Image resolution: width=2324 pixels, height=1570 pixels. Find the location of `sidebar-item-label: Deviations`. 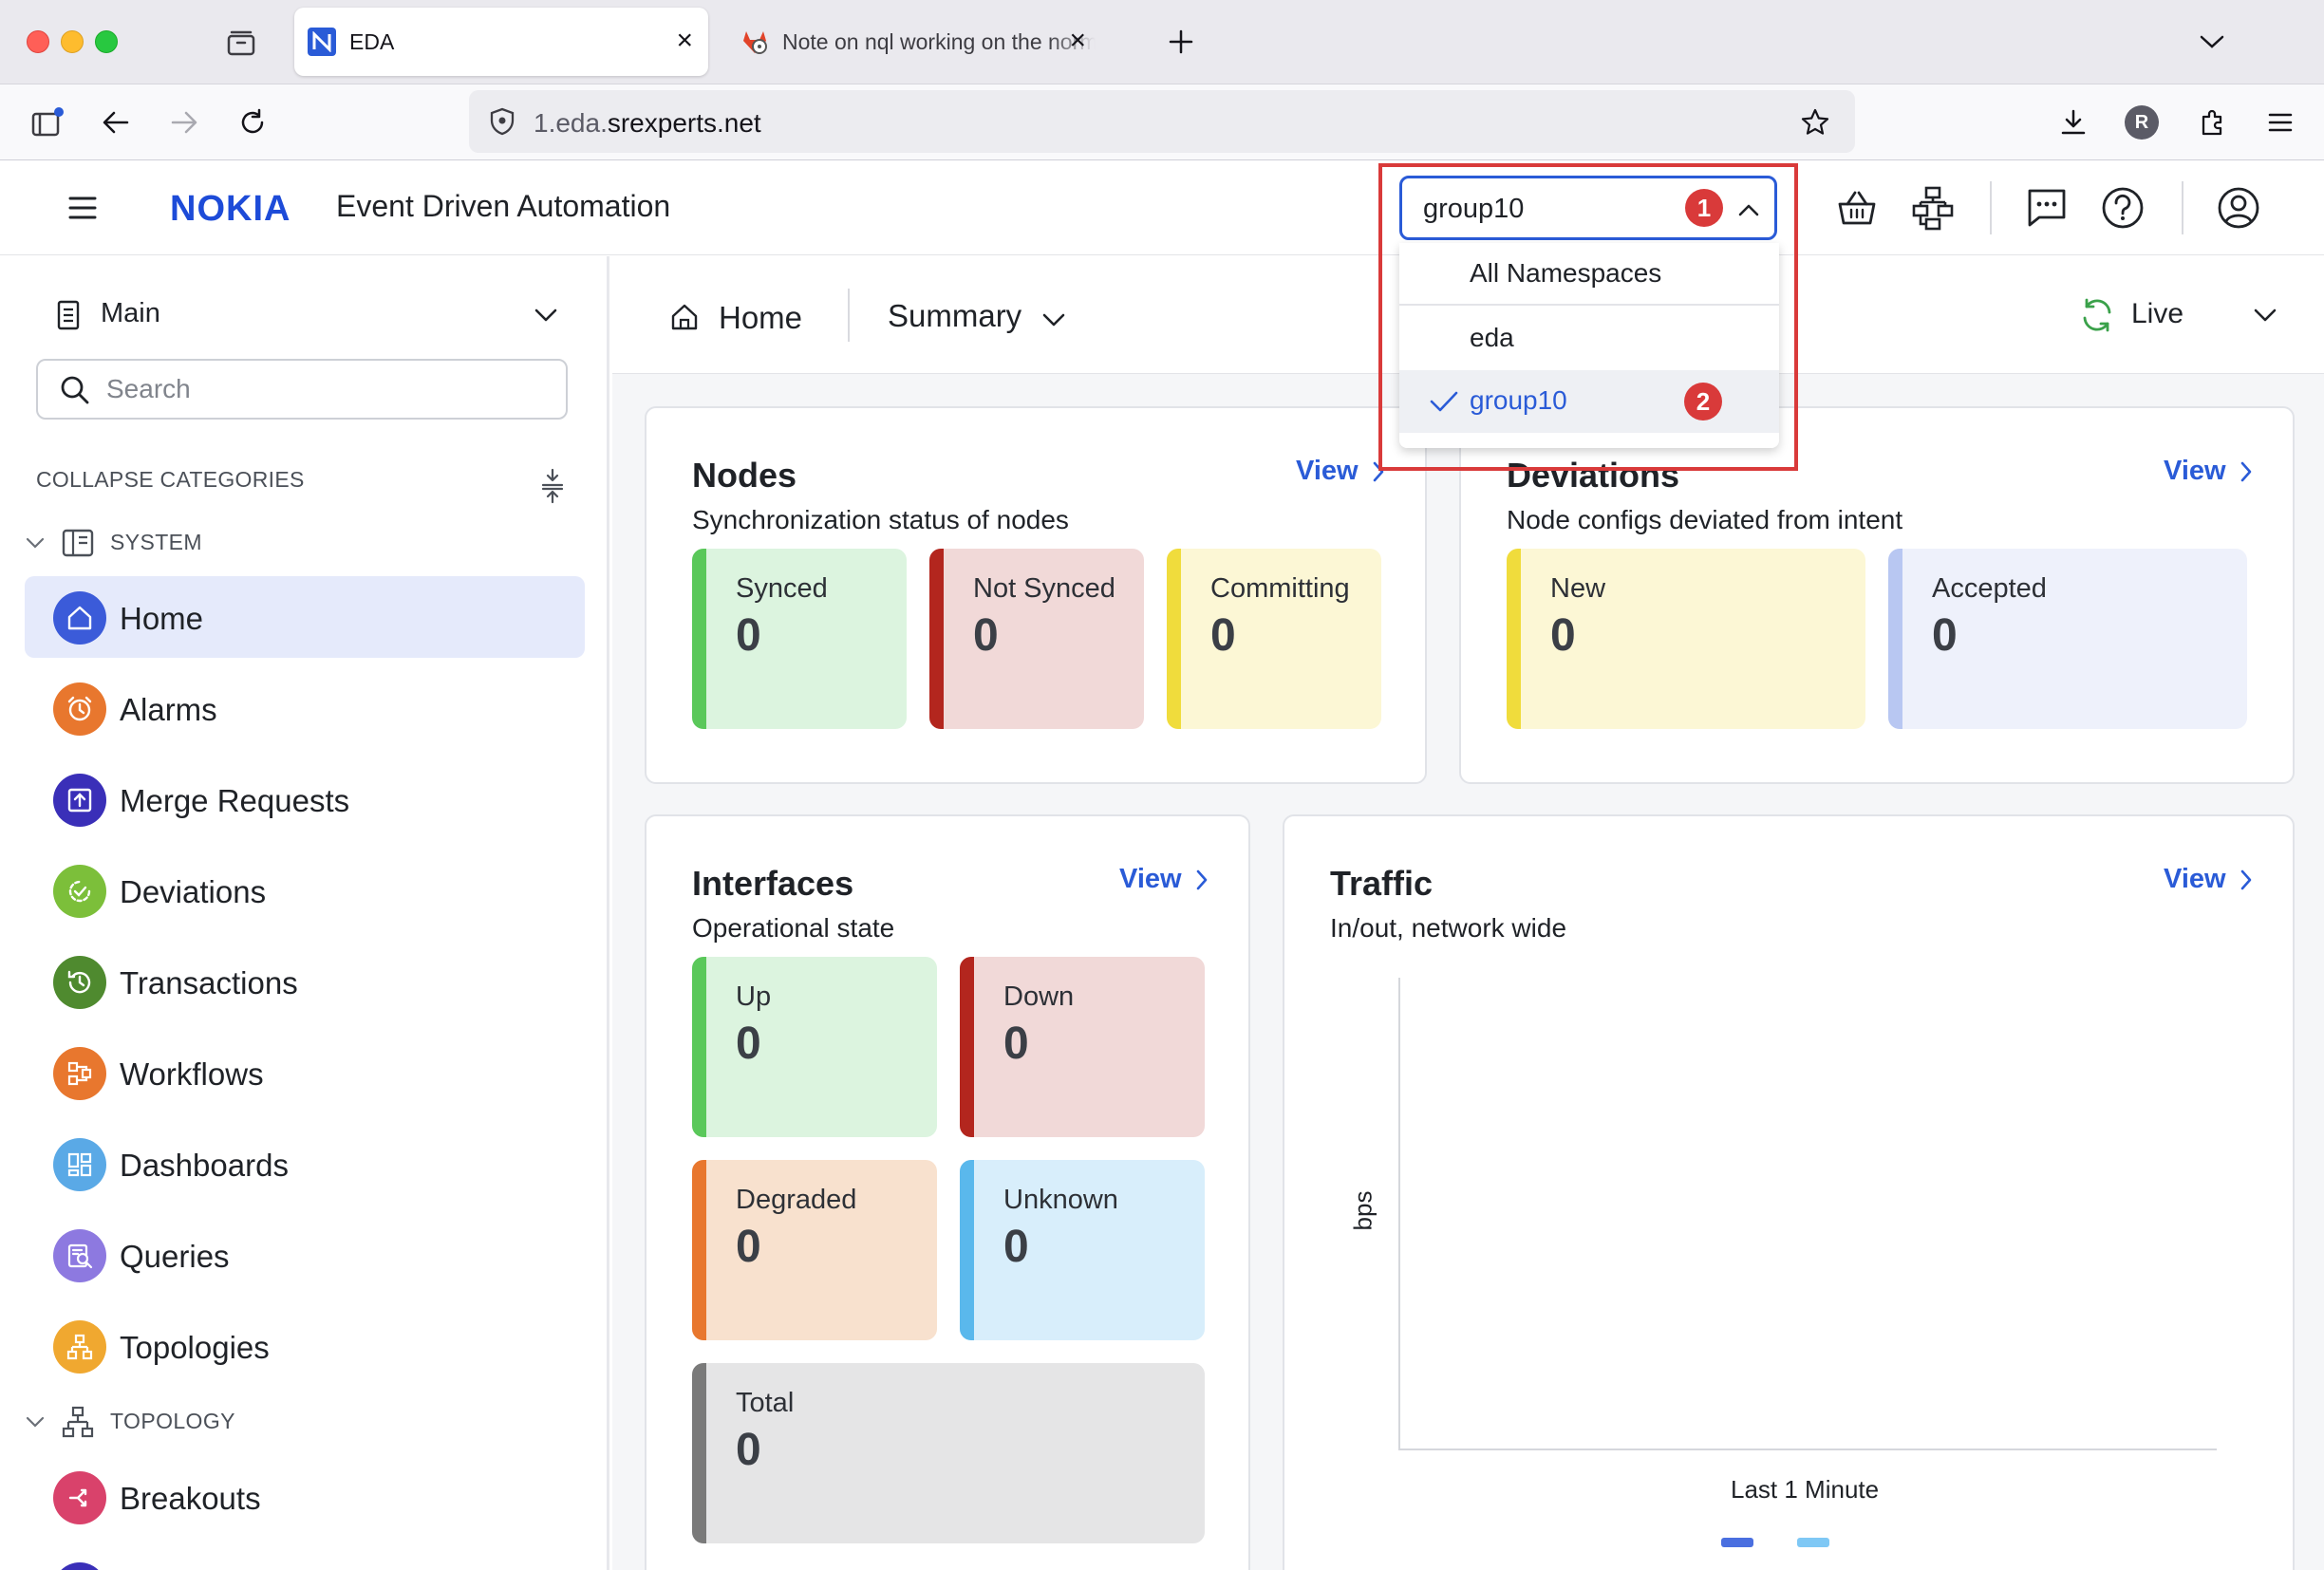

sidebar-item-label: Deviations is located at coordinates (193, 891).